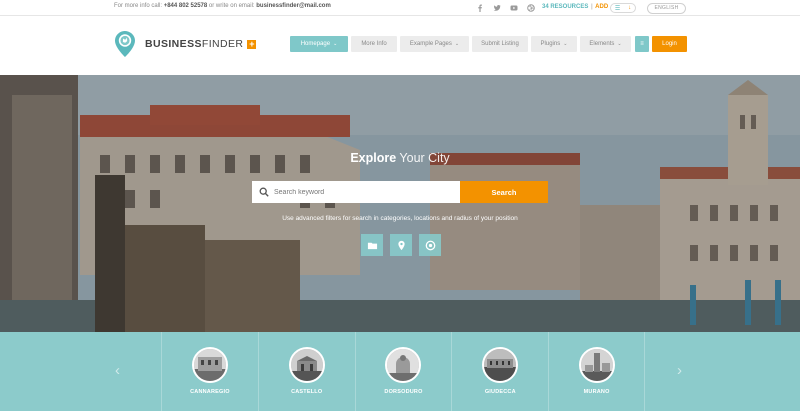 The width and height of the screenshot is (800, 411). What do you see at coordinates (617, 8) in the screenshot?
I see `list-view-icon: ☰` at bounding box center [617, 8].